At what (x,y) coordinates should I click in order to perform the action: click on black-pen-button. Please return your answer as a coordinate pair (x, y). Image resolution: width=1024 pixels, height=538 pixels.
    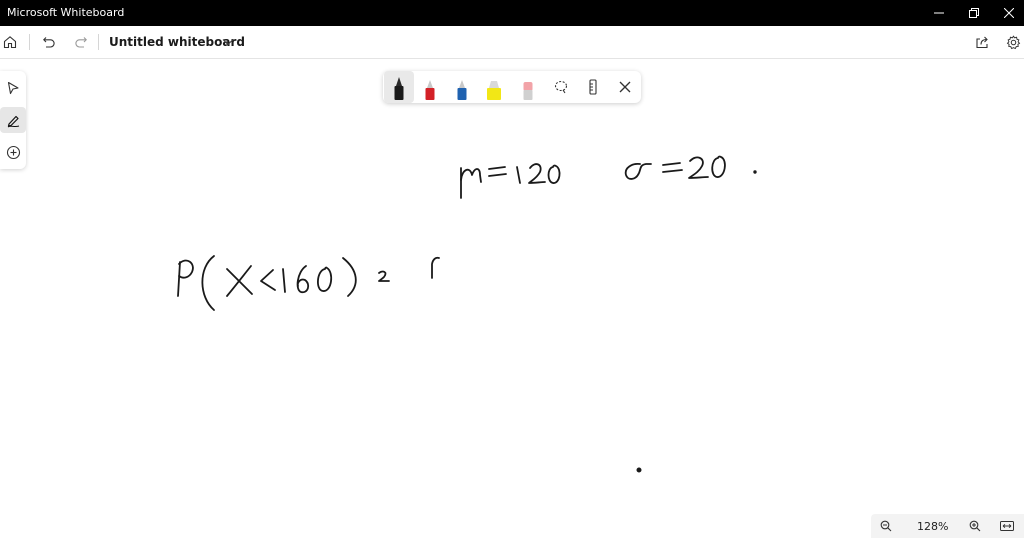
    Looking at the image, I should click on (399, 87).